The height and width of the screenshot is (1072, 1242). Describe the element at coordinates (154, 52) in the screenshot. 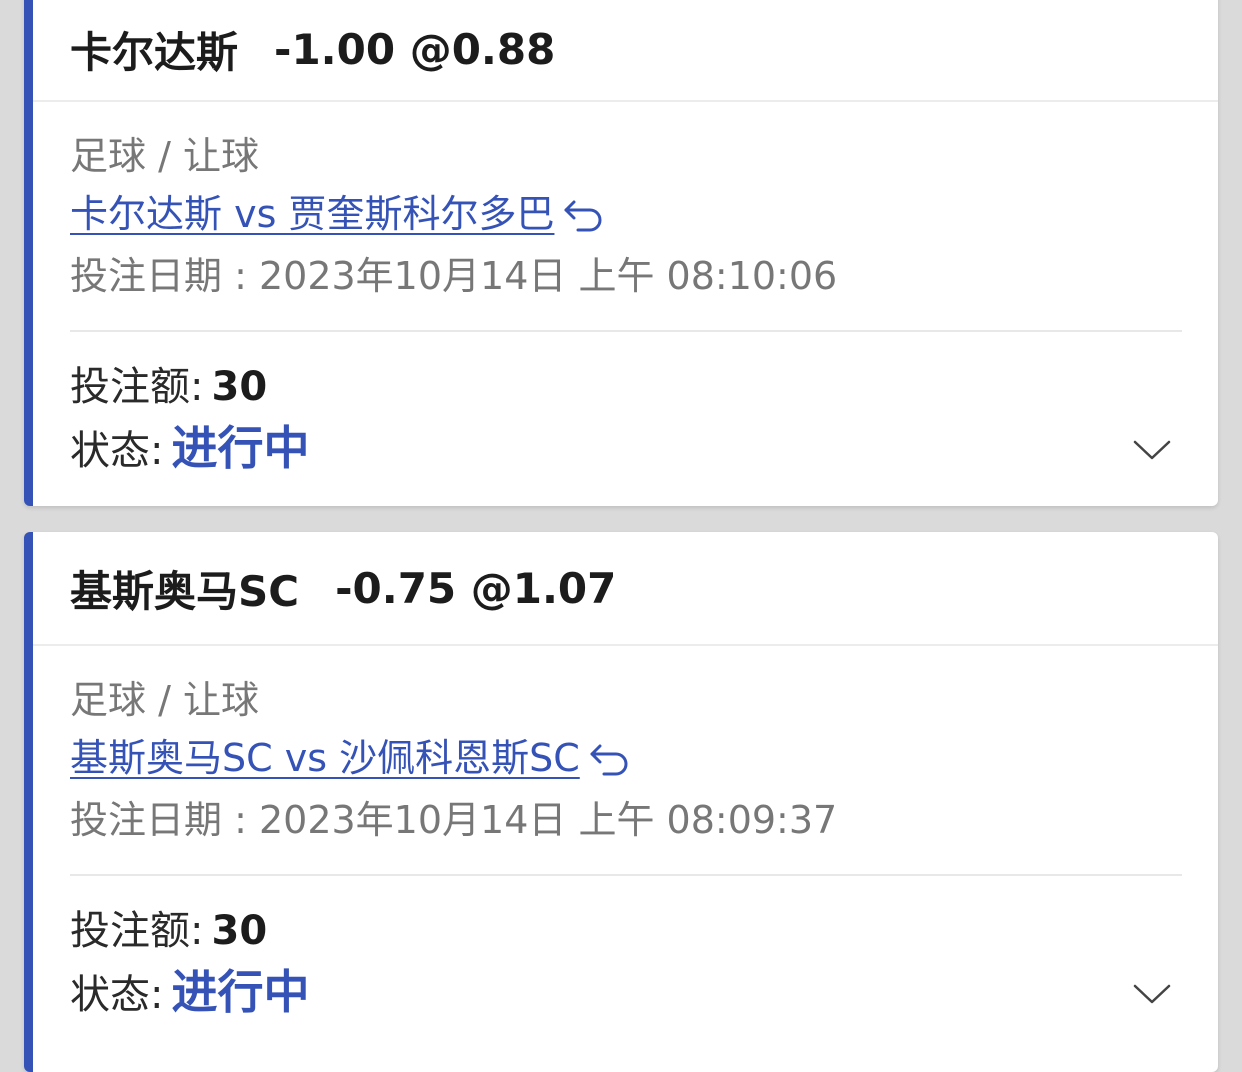

I see `bet-team: 卡尔达斯` at that location.